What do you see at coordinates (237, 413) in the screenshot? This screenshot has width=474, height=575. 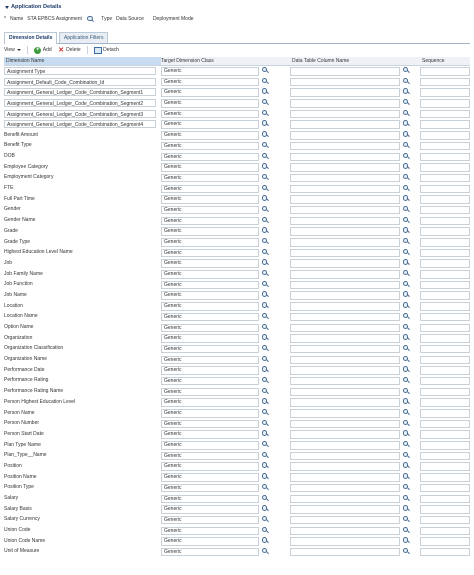 I see `table-row: Person Name Generic` at bounding box center [237, 413].